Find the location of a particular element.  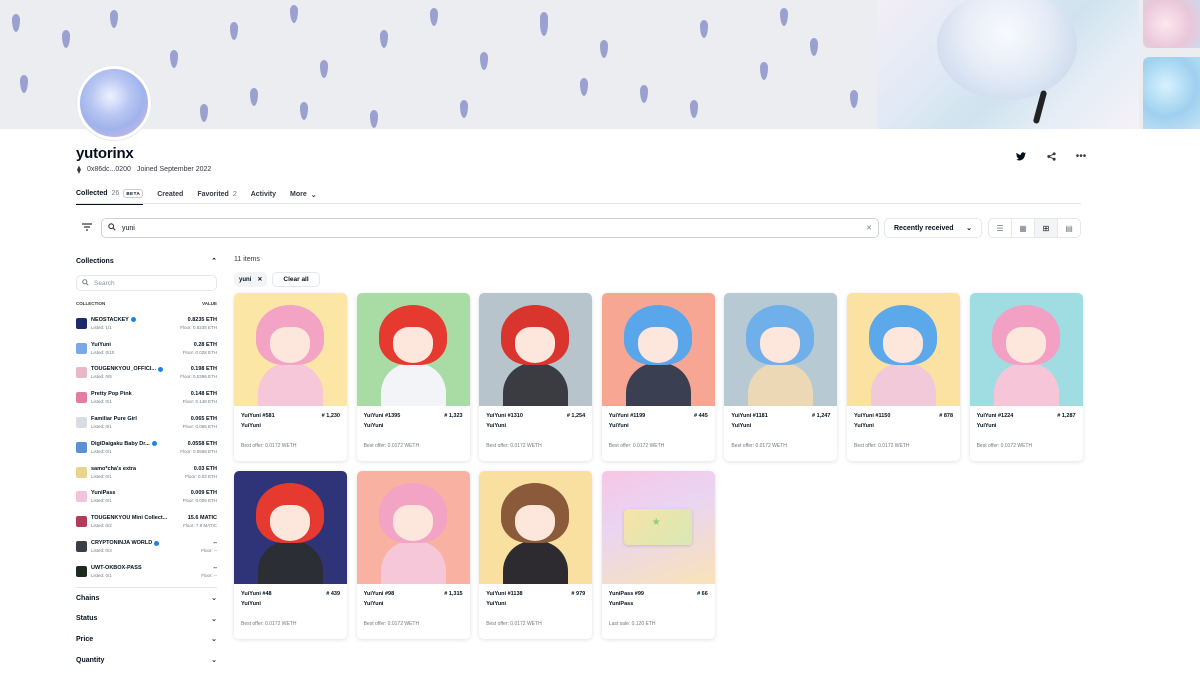

collection-row: CRYPTONINJA WORLD Listed: 0/3 -- Floor: -- is located at coordinates (146, 546).